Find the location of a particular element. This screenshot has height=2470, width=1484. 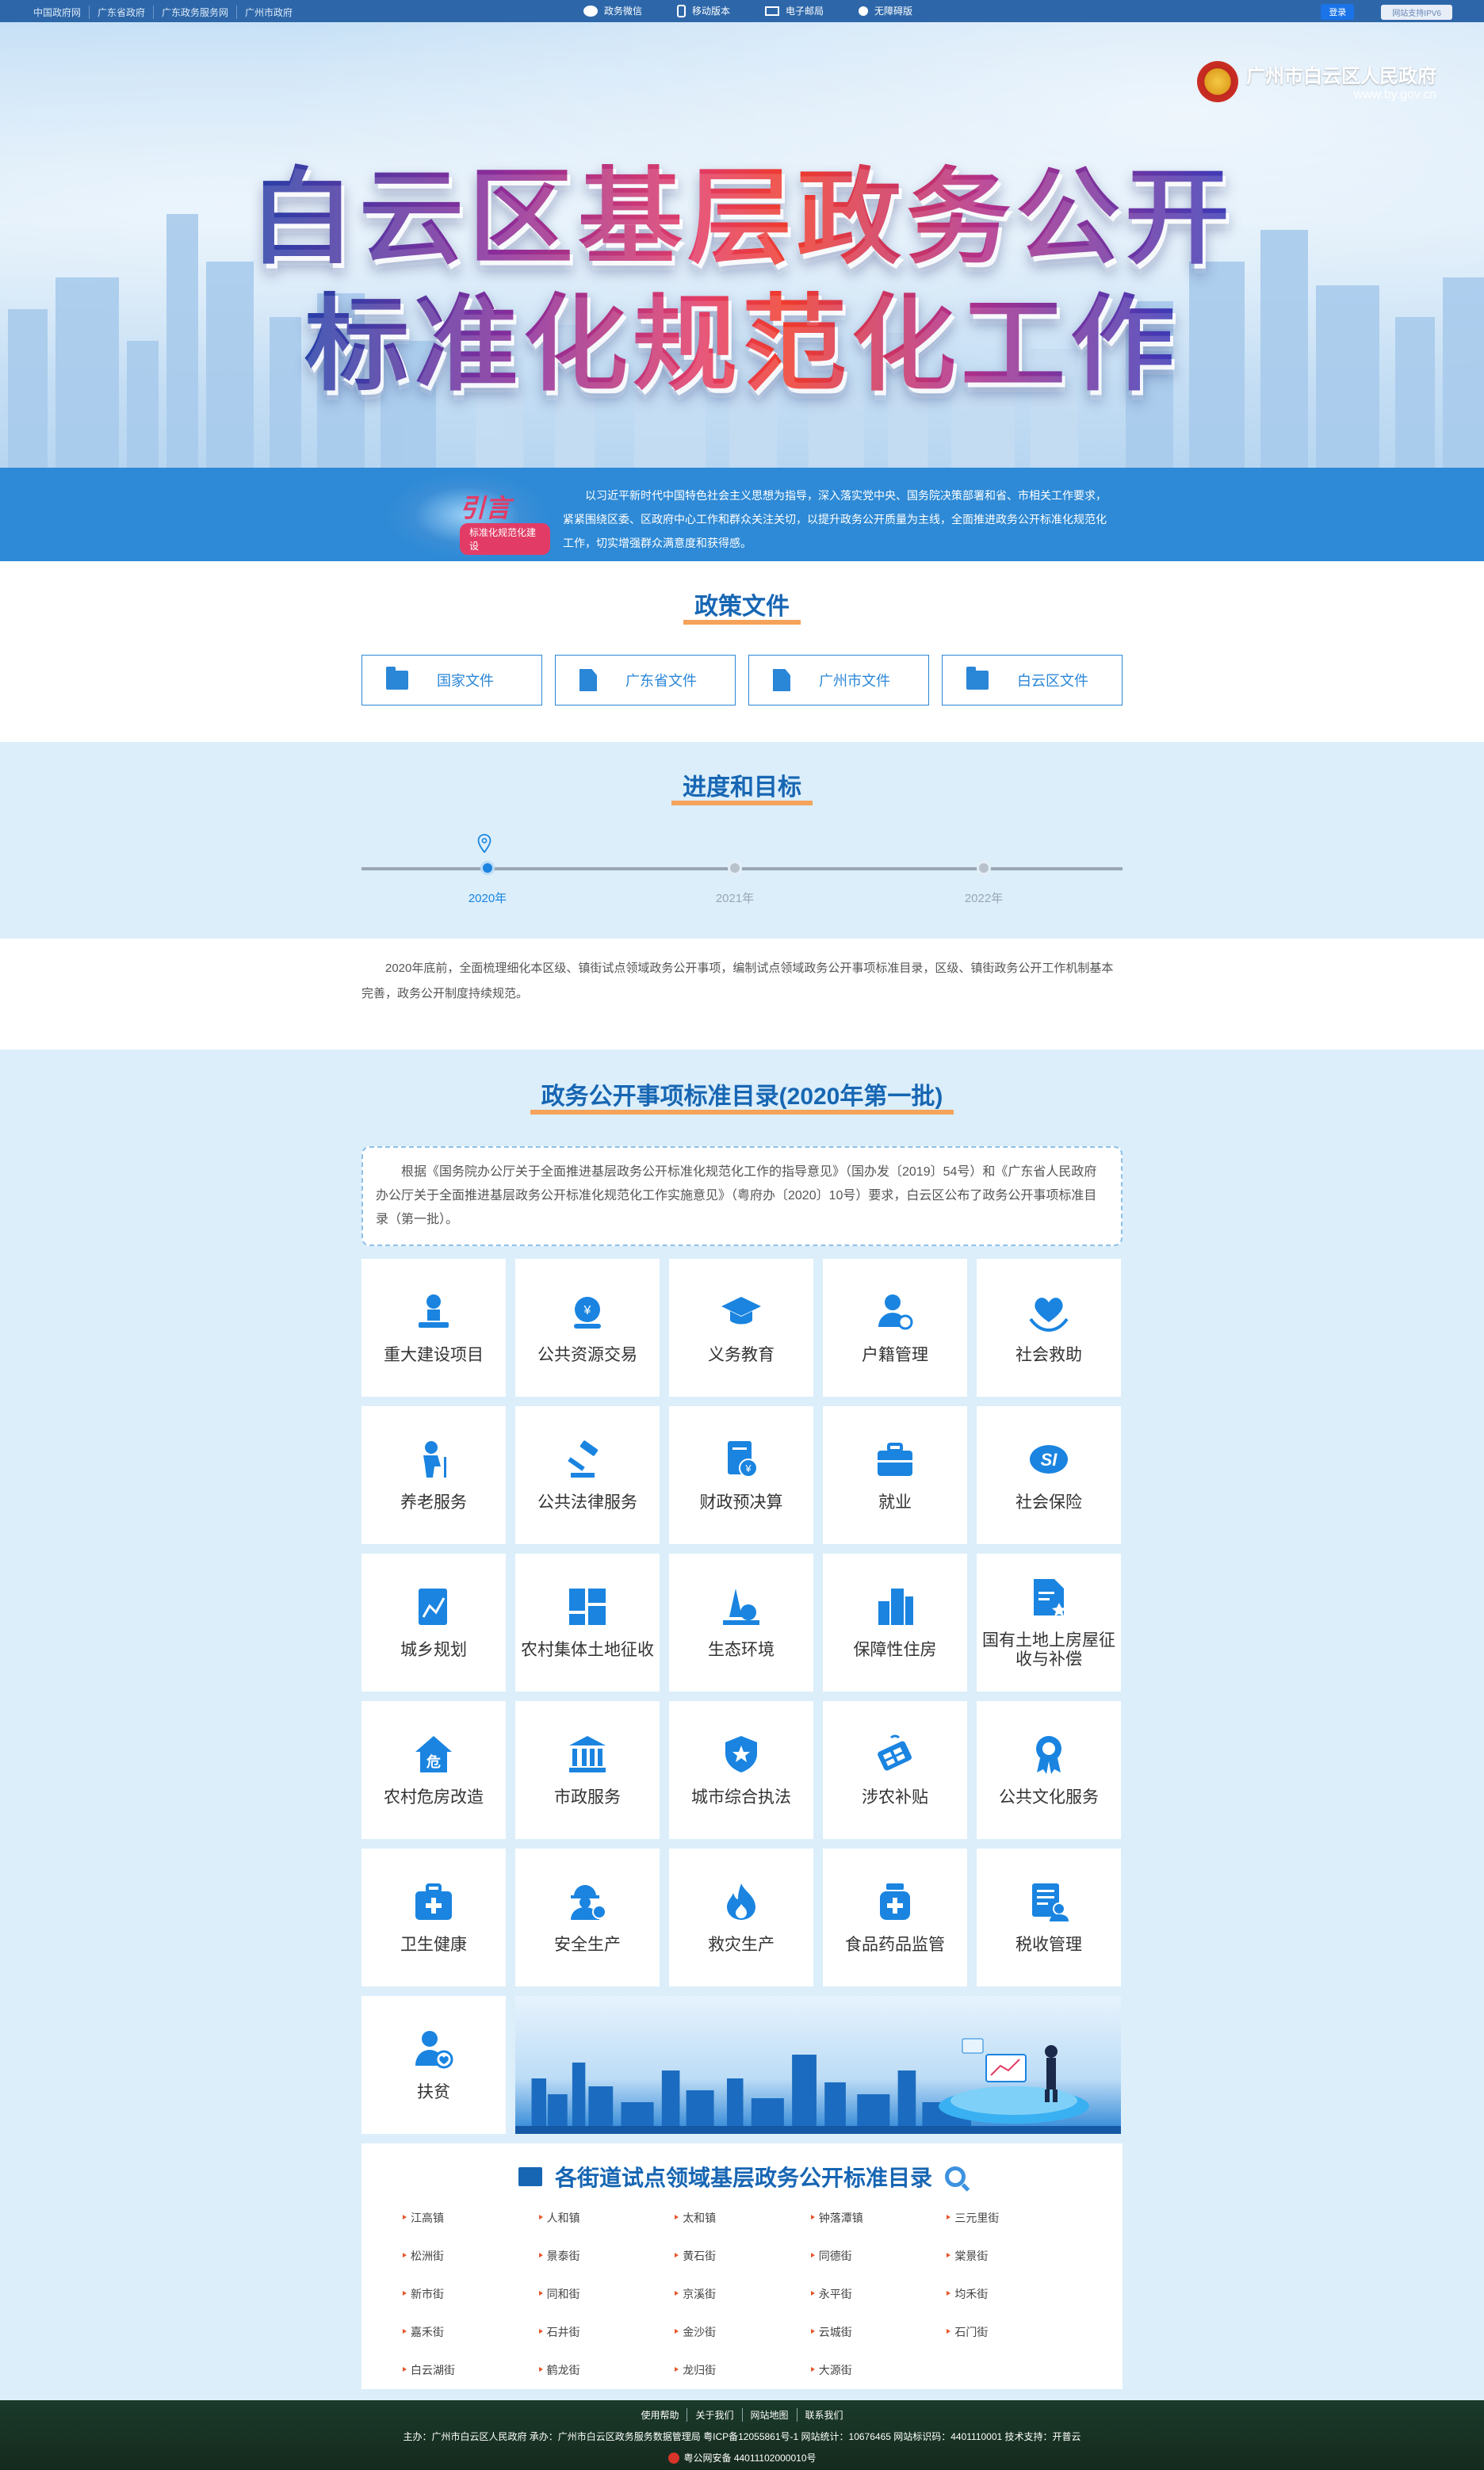

street-link: 钟落潭镇 is located at coordinates (878, 2218).